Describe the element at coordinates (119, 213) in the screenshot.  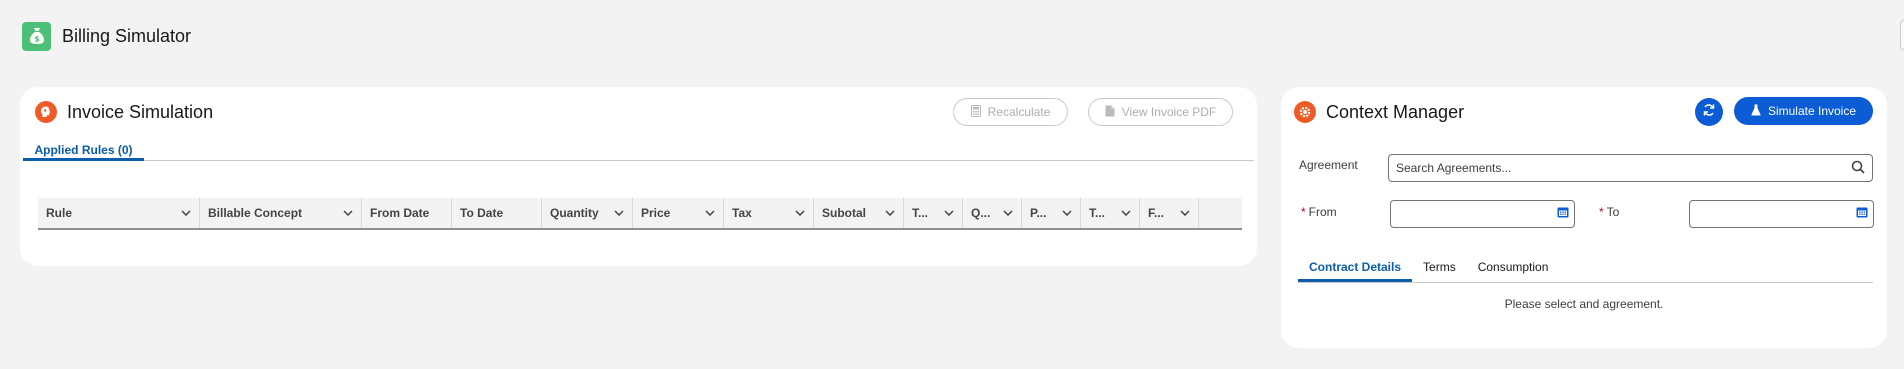
I see `column-header: Rule` at that location.